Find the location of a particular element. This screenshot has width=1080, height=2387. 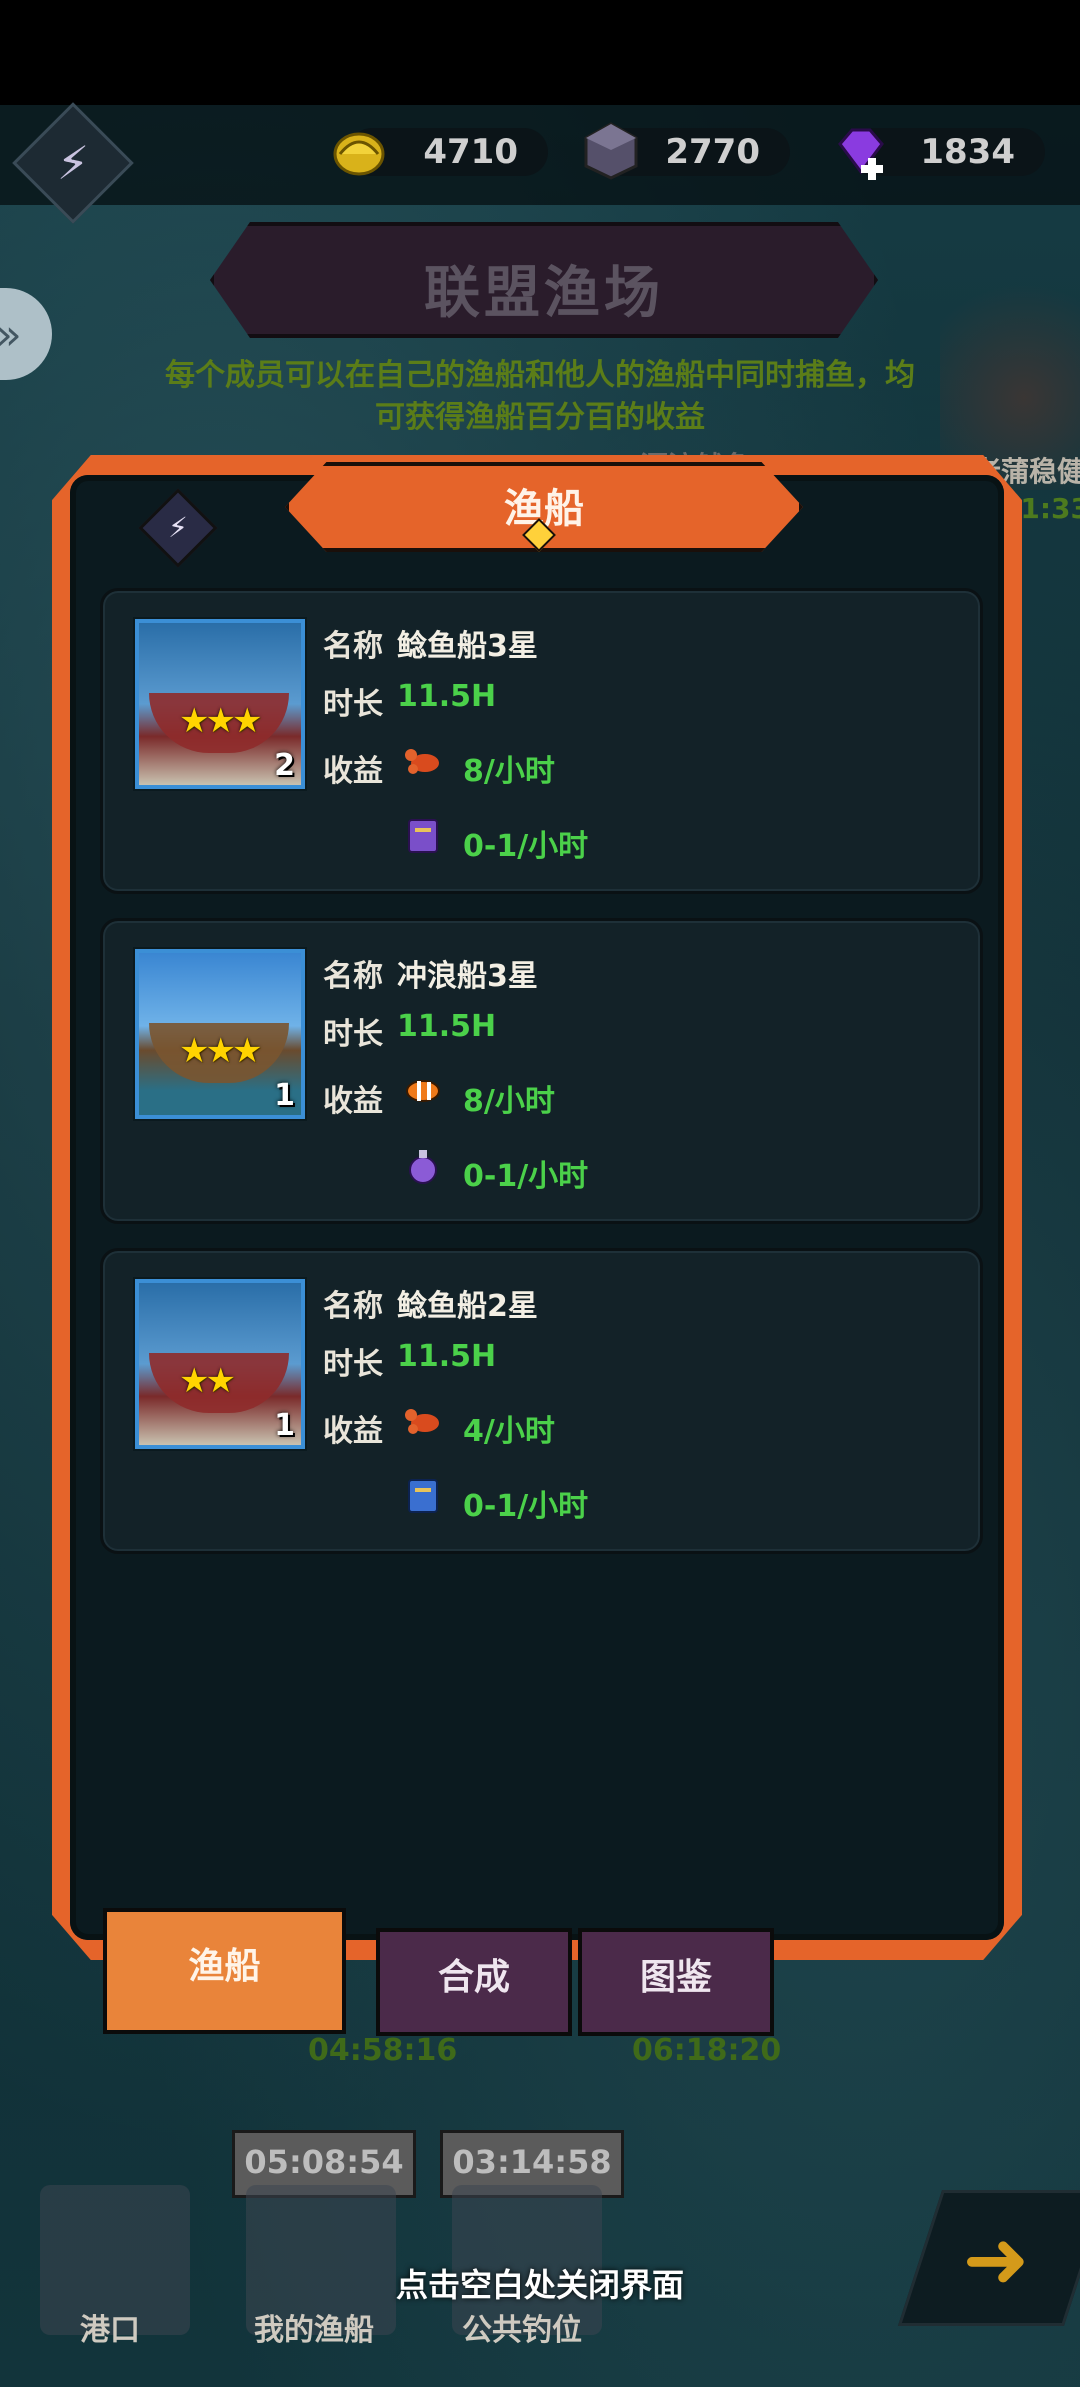

blue-book-icon is located at coordinates (423, 1496).